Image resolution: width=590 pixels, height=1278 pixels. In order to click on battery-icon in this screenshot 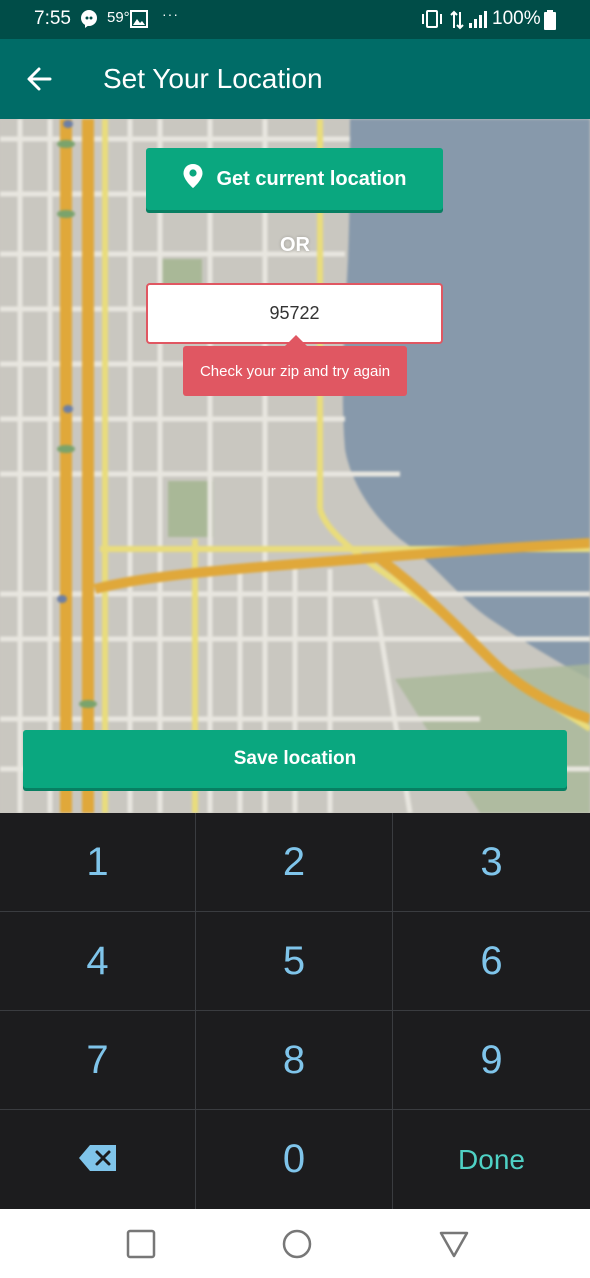, I will do `click(550, 22)`.